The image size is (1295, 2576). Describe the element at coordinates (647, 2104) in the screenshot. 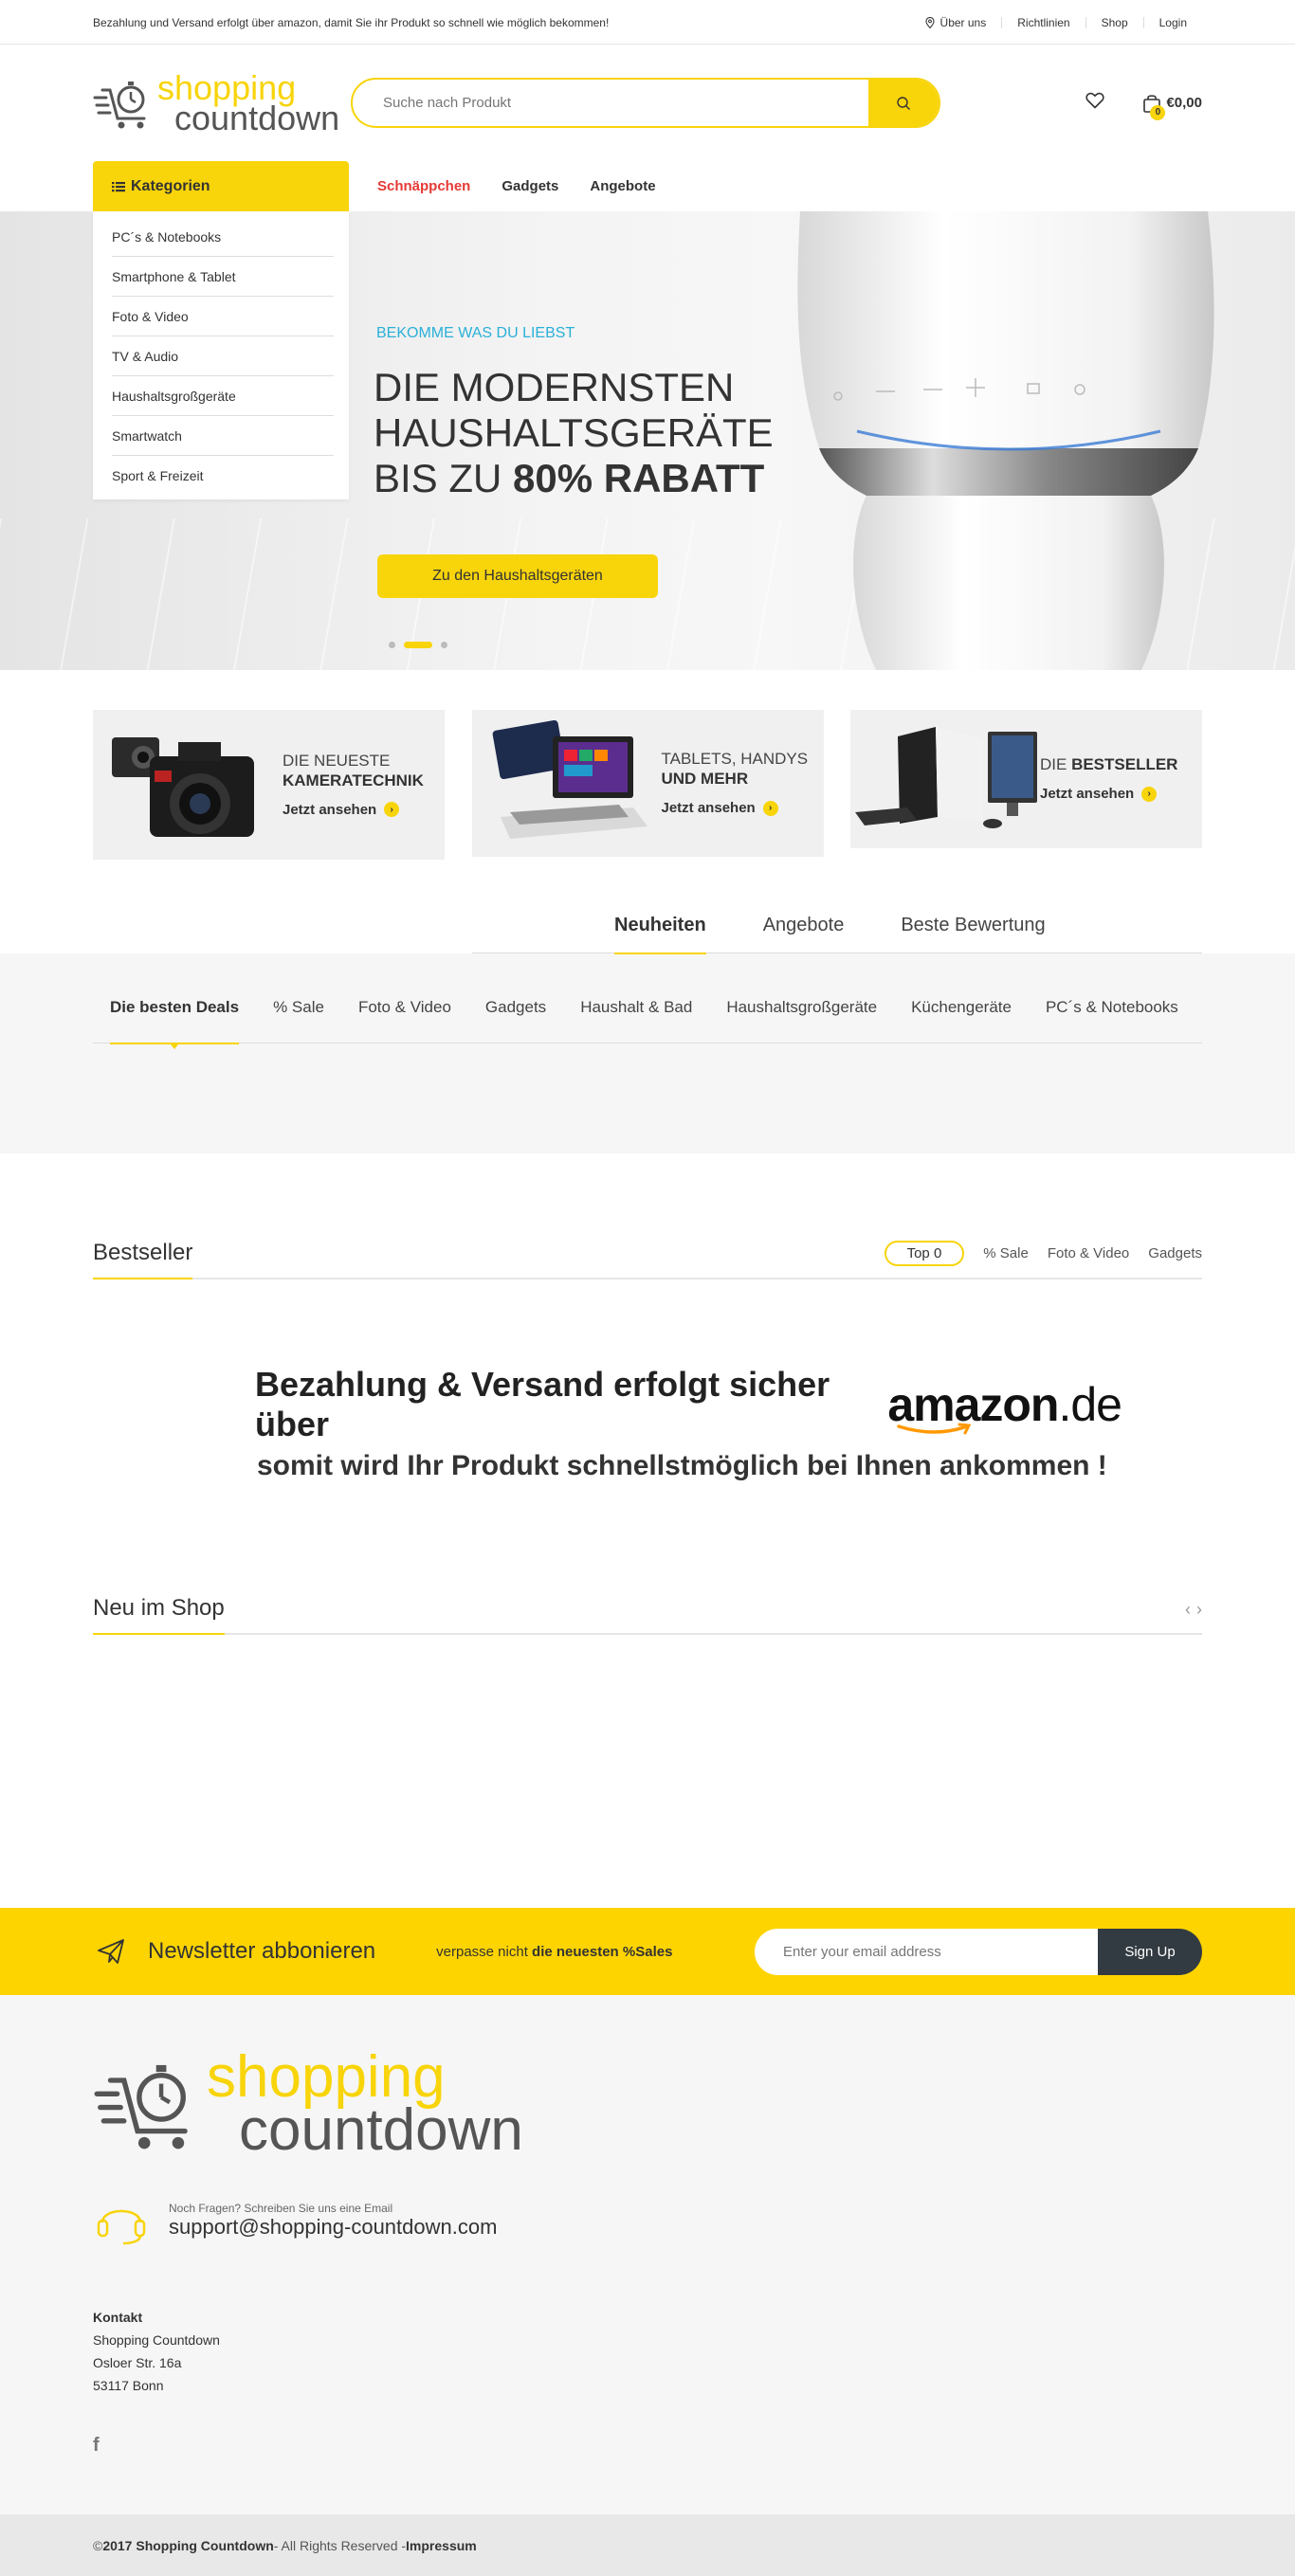

I see `footer-logo: shopping countdown` at that location.